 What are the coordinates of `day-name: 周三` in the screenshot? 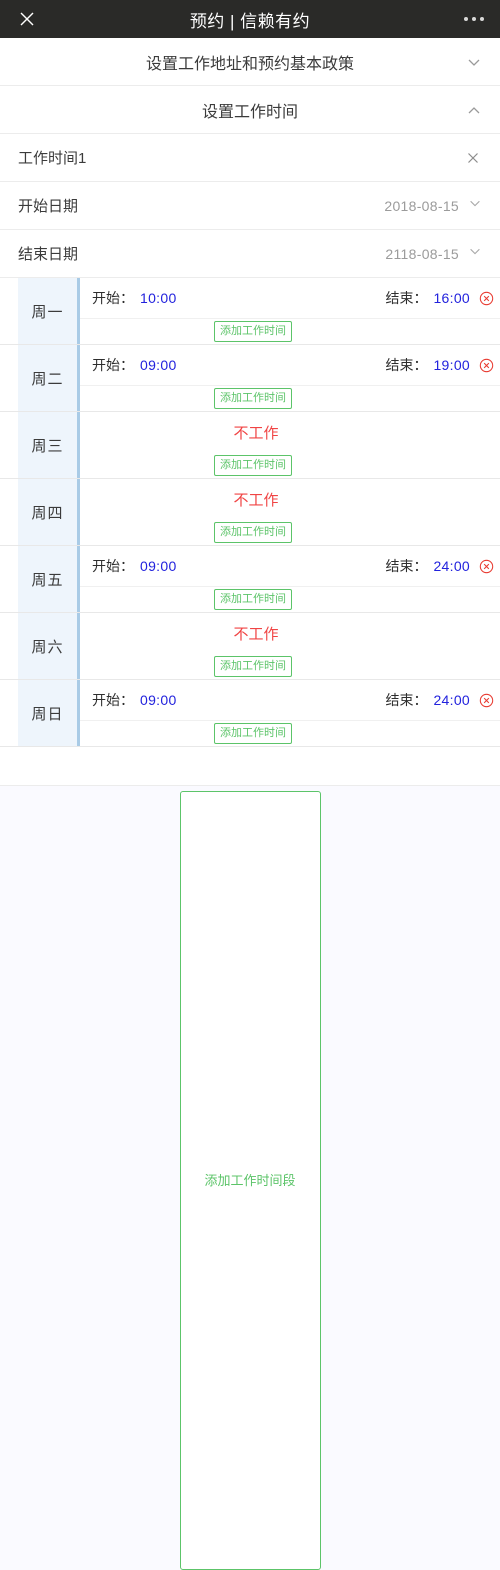 It's located at (47, 446).